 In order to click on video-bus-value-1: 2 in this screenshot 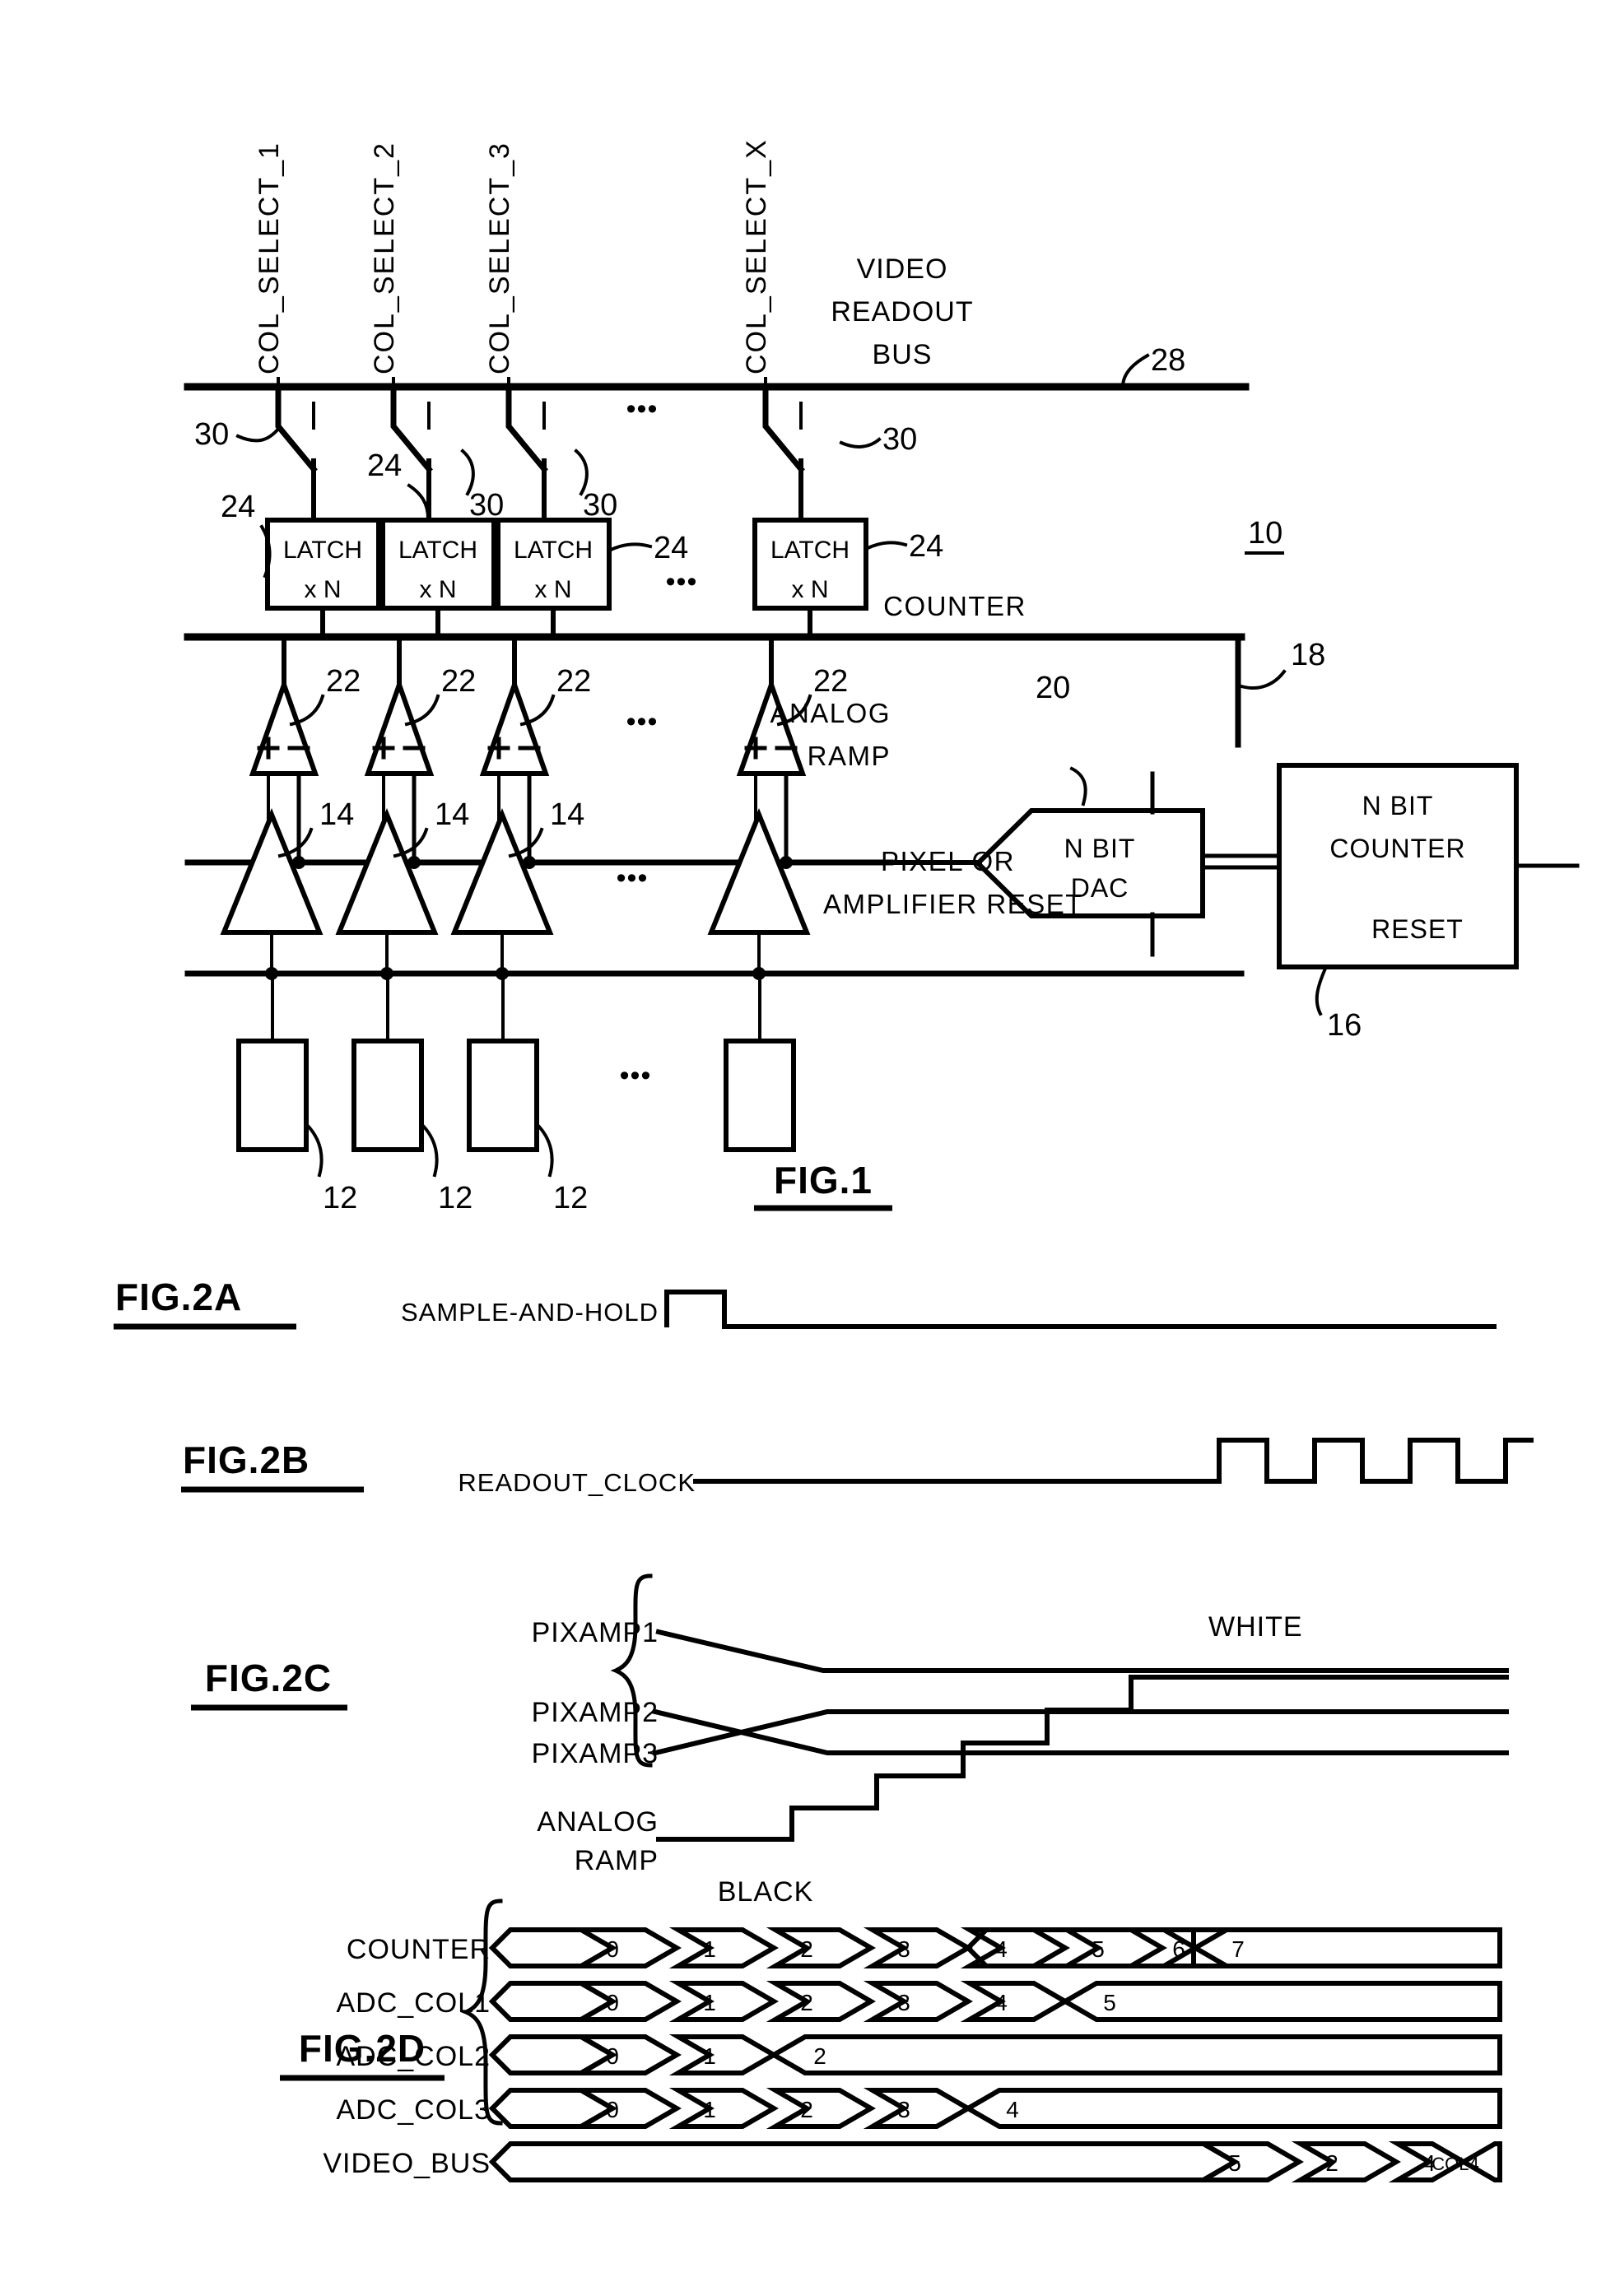, I will do `click(1331, 2163)`.